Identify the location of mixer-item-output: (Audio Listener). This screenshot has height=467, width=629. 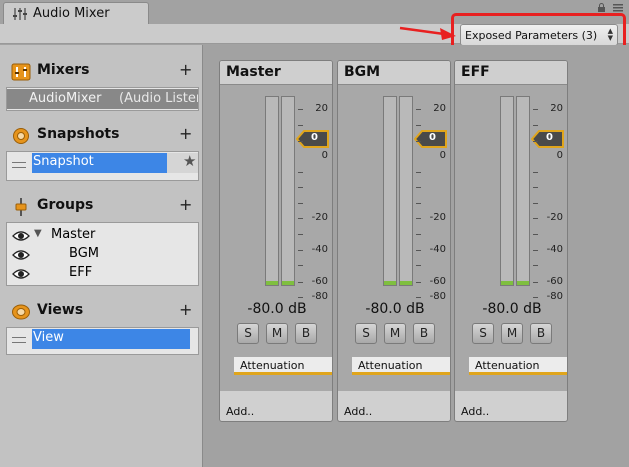
(158, 98).